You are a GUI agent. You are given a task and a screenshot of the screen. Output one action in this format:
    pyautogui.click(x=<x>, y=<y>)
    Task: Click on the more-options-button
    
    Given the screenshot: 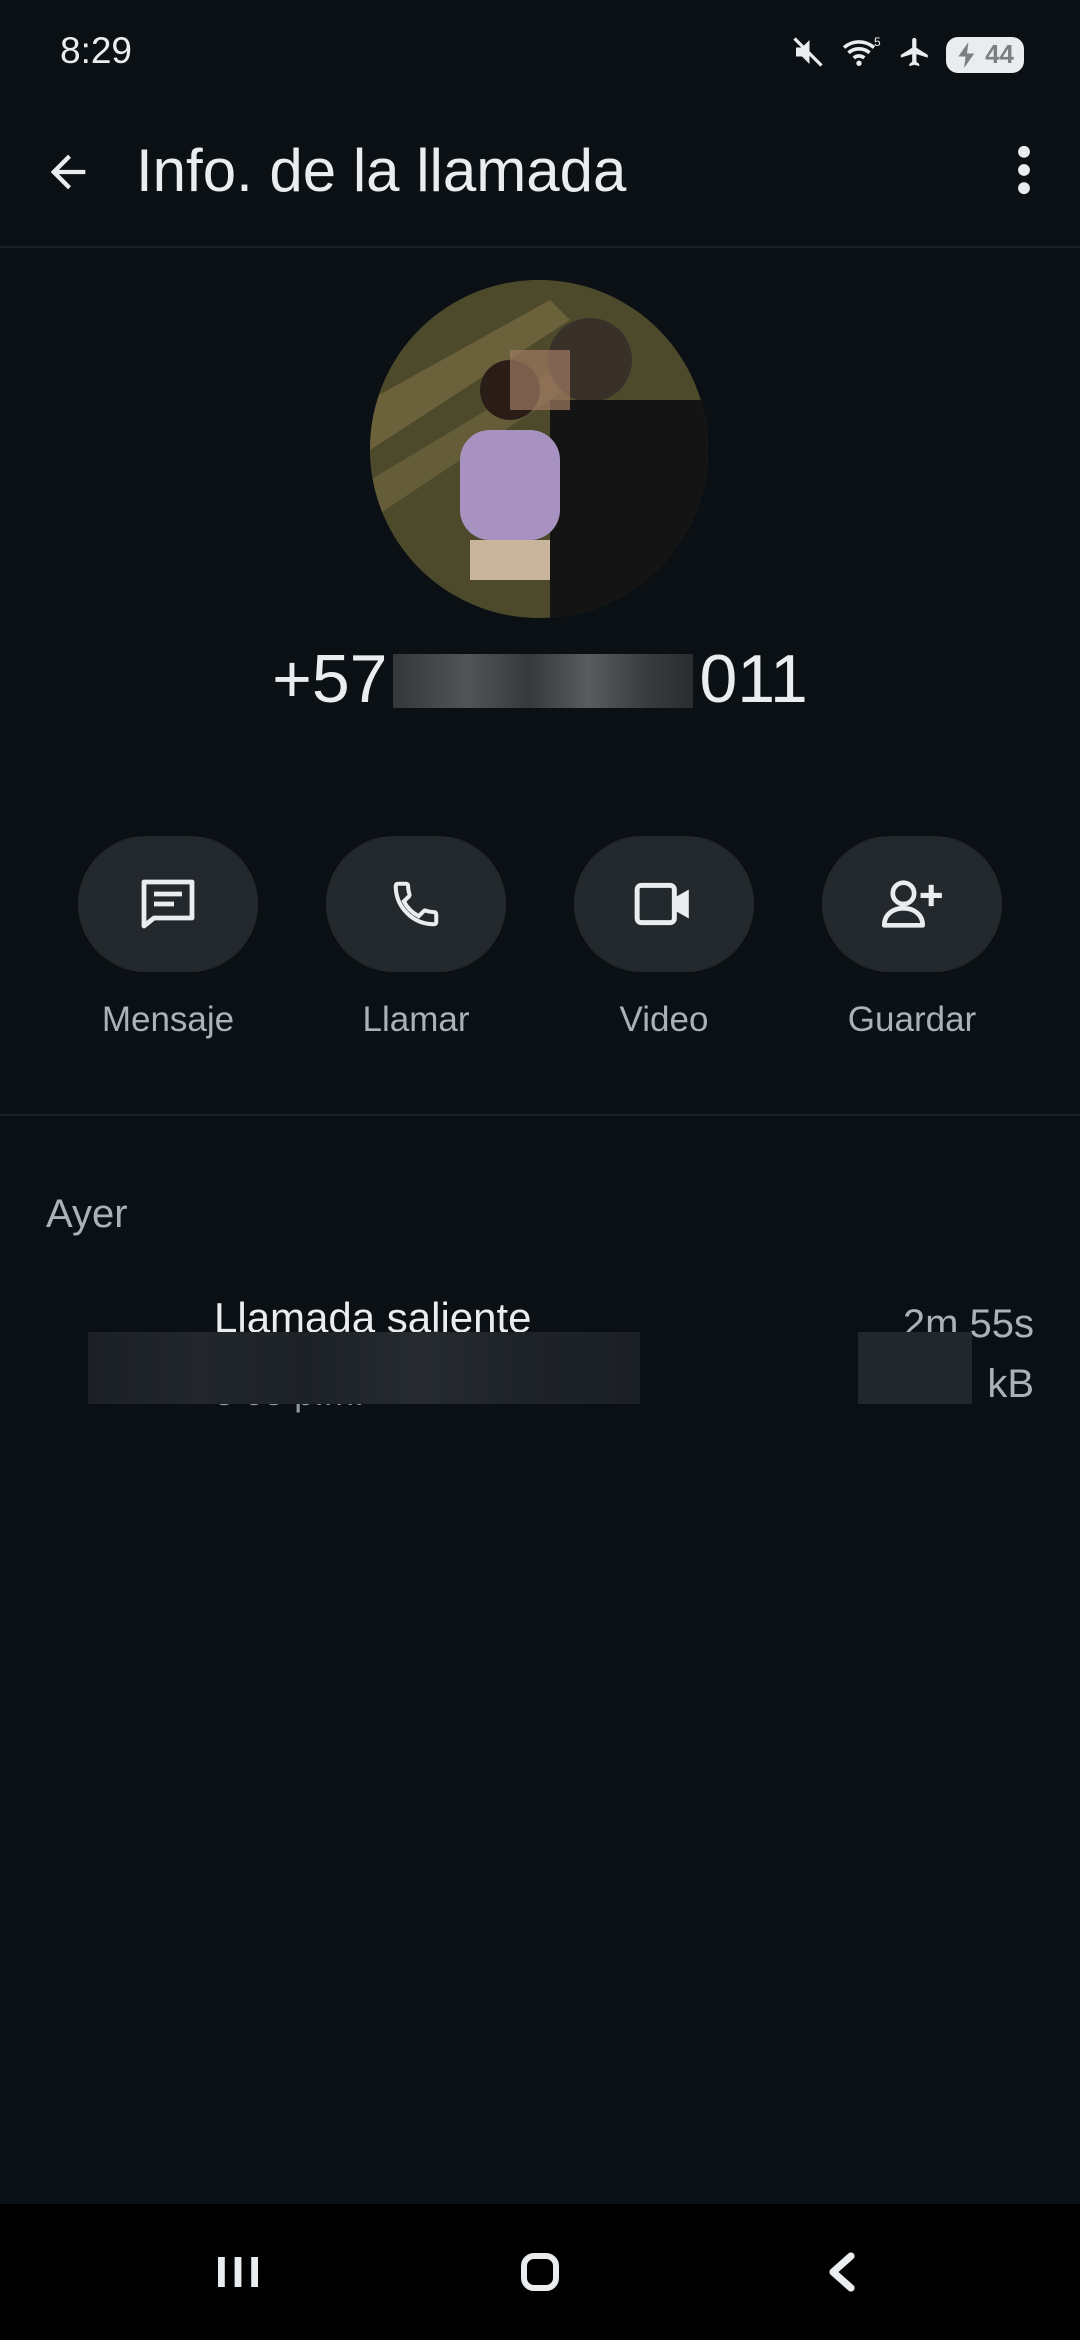 What is the action you would take?
    pyautogui.click(x=1024, y=170)
    